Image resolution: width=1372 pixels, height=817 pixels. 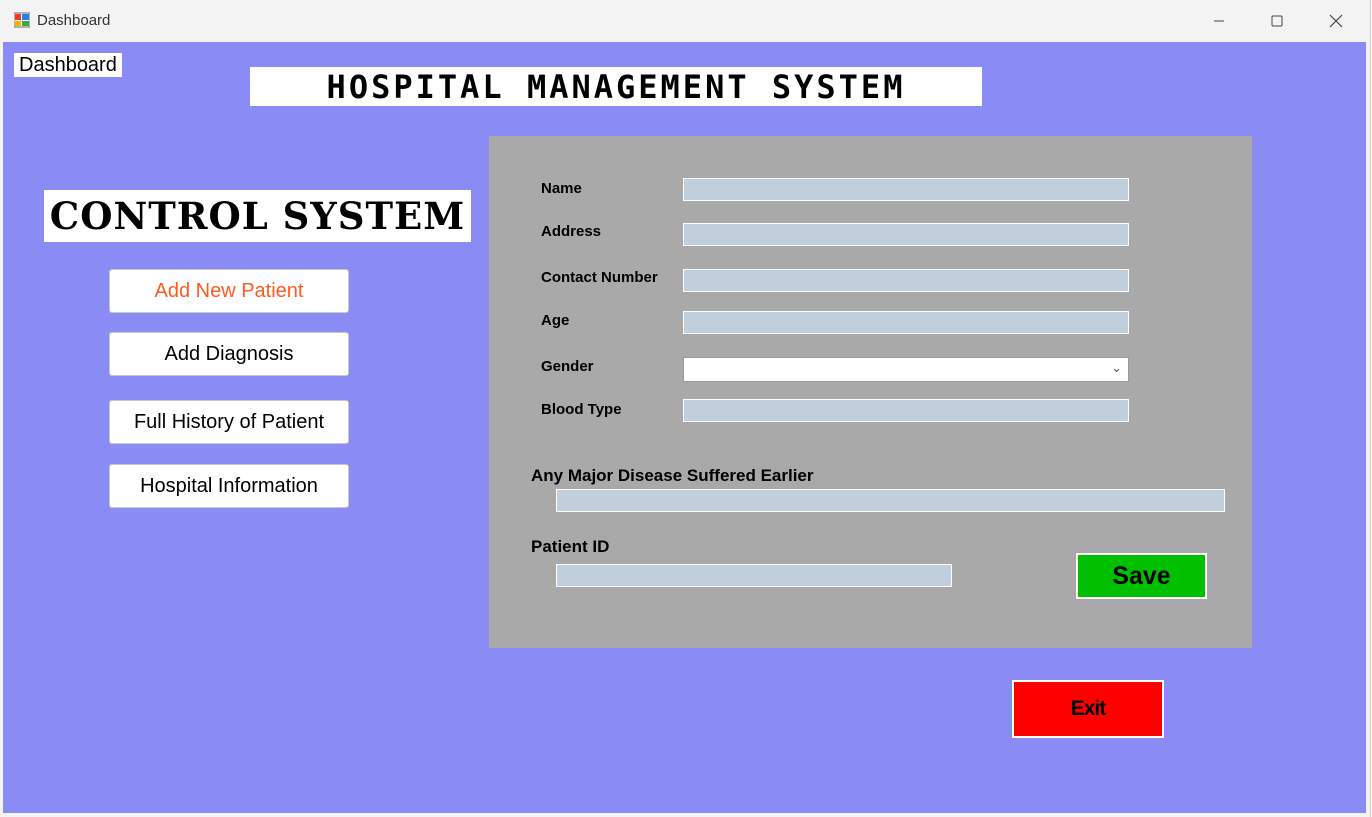 I want to click on save-button: Save, so click(x=1141, y=576).